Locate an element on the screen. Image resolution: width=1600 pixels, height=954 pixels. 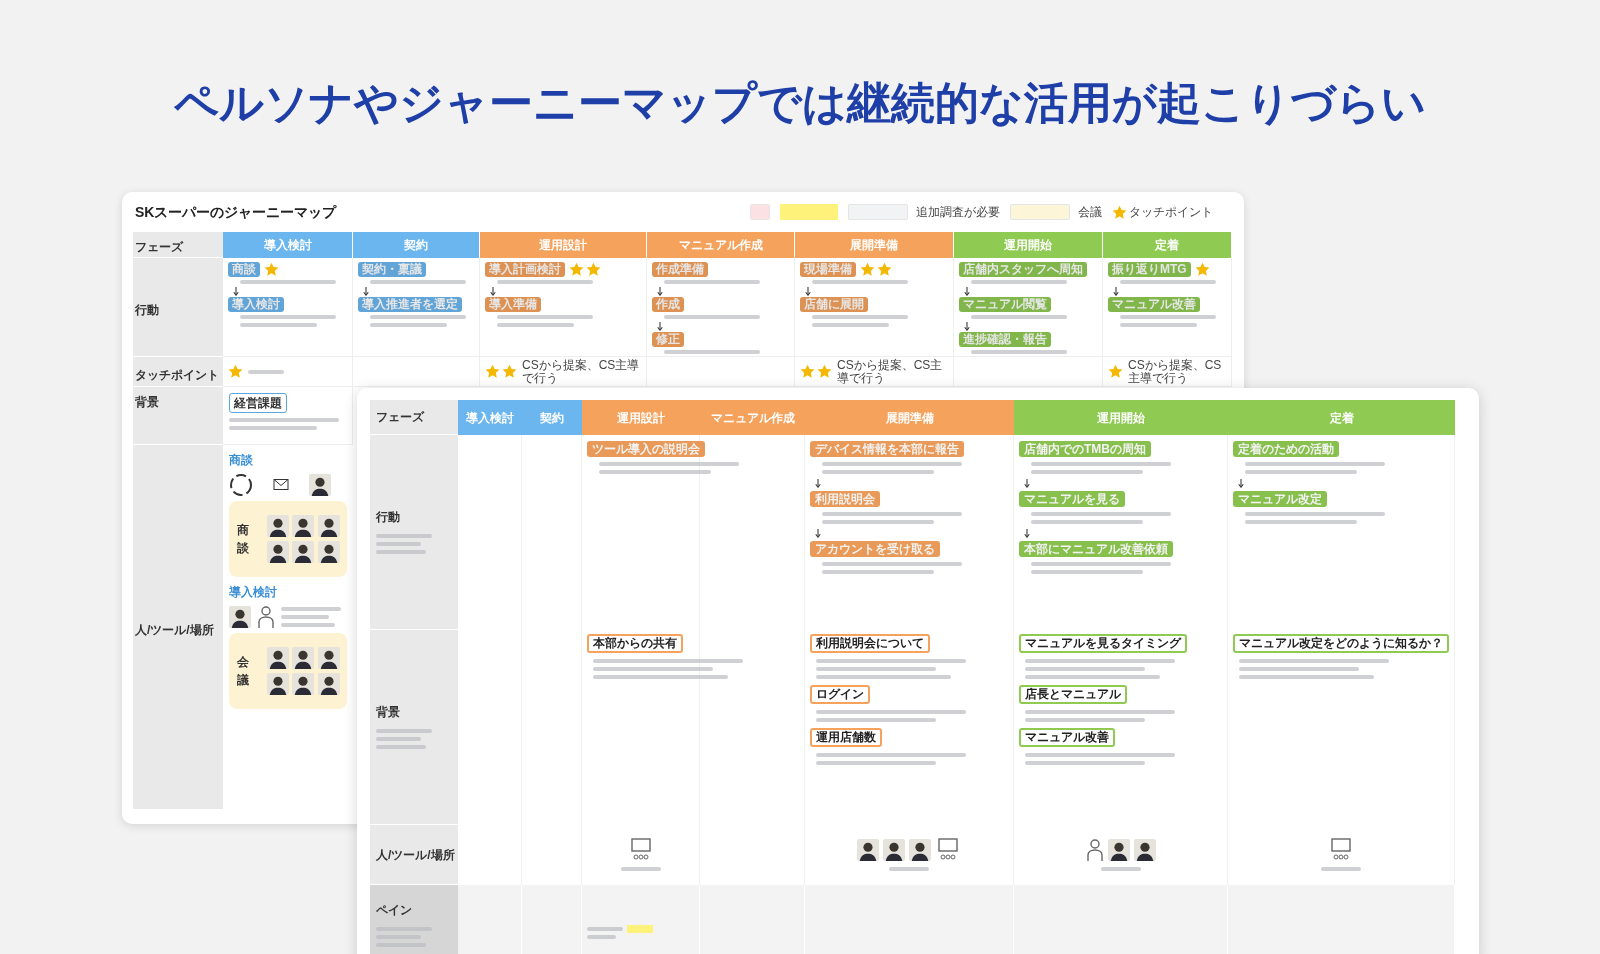
step-tag: 修正 is located at coordinates (668, 339).